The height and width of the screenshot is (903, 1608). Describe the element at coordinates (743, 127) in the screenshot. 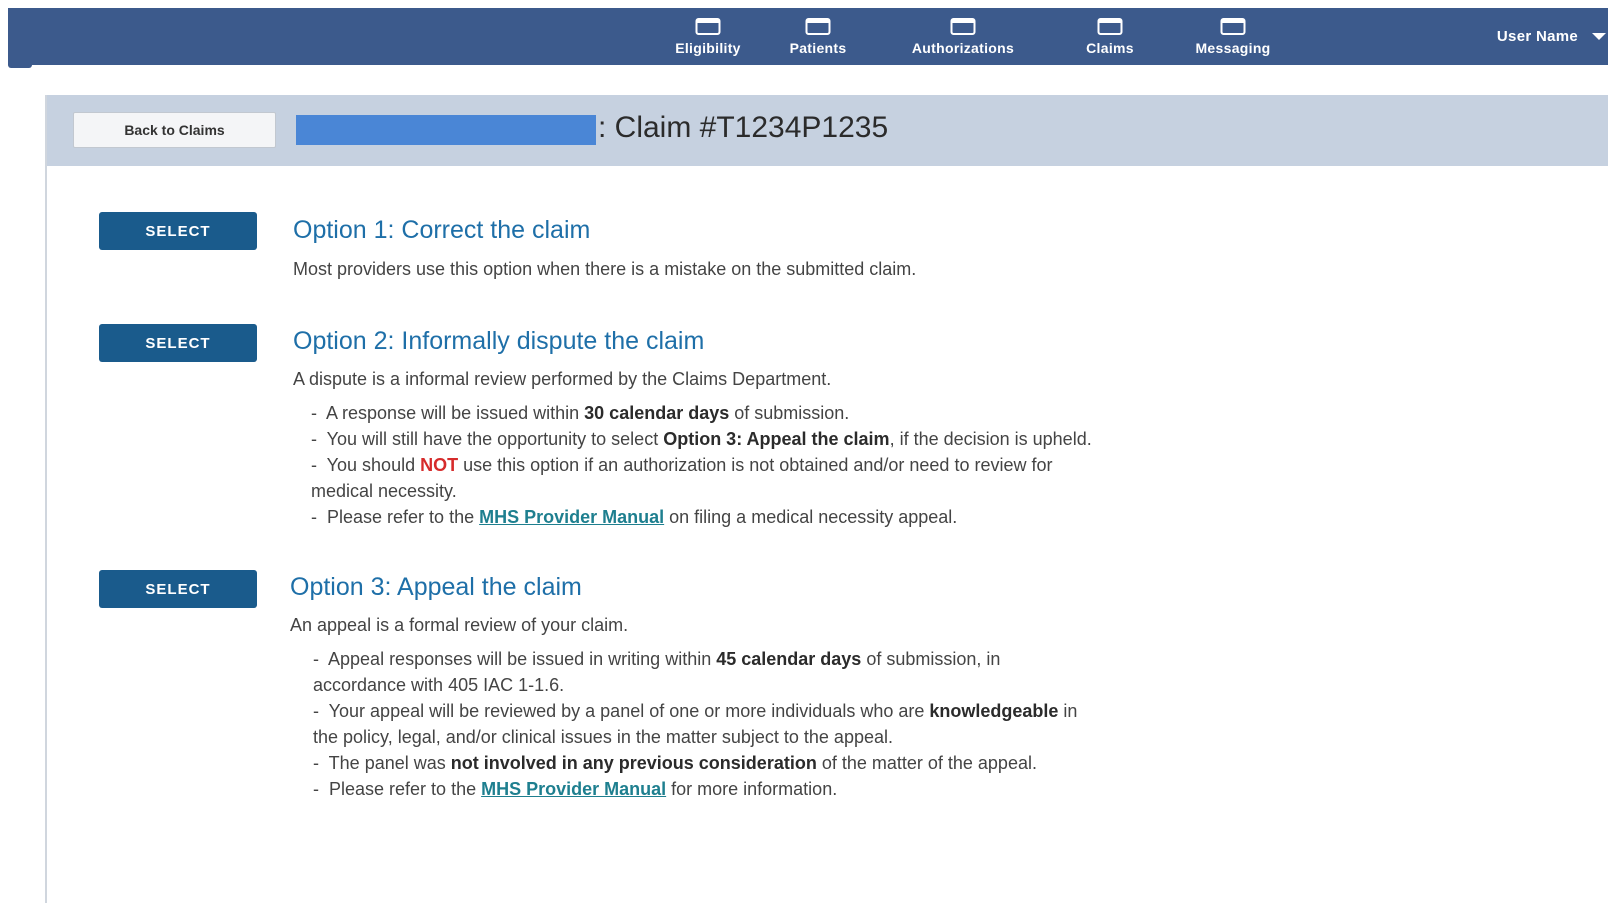

I see `page-title: : Claim #T1234P1235` at that location.